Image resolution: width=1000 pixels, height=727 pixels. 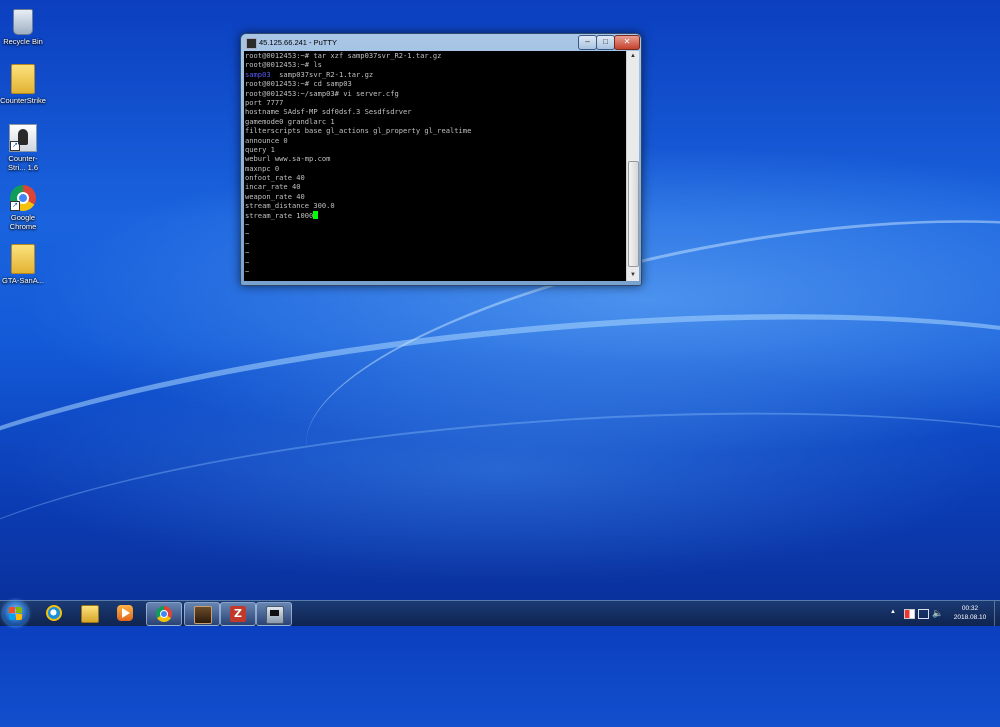 What do you see at coordinates (997, 613) in the screenshot?
I see `show-desktop-button` at bounding box center [997, 613].